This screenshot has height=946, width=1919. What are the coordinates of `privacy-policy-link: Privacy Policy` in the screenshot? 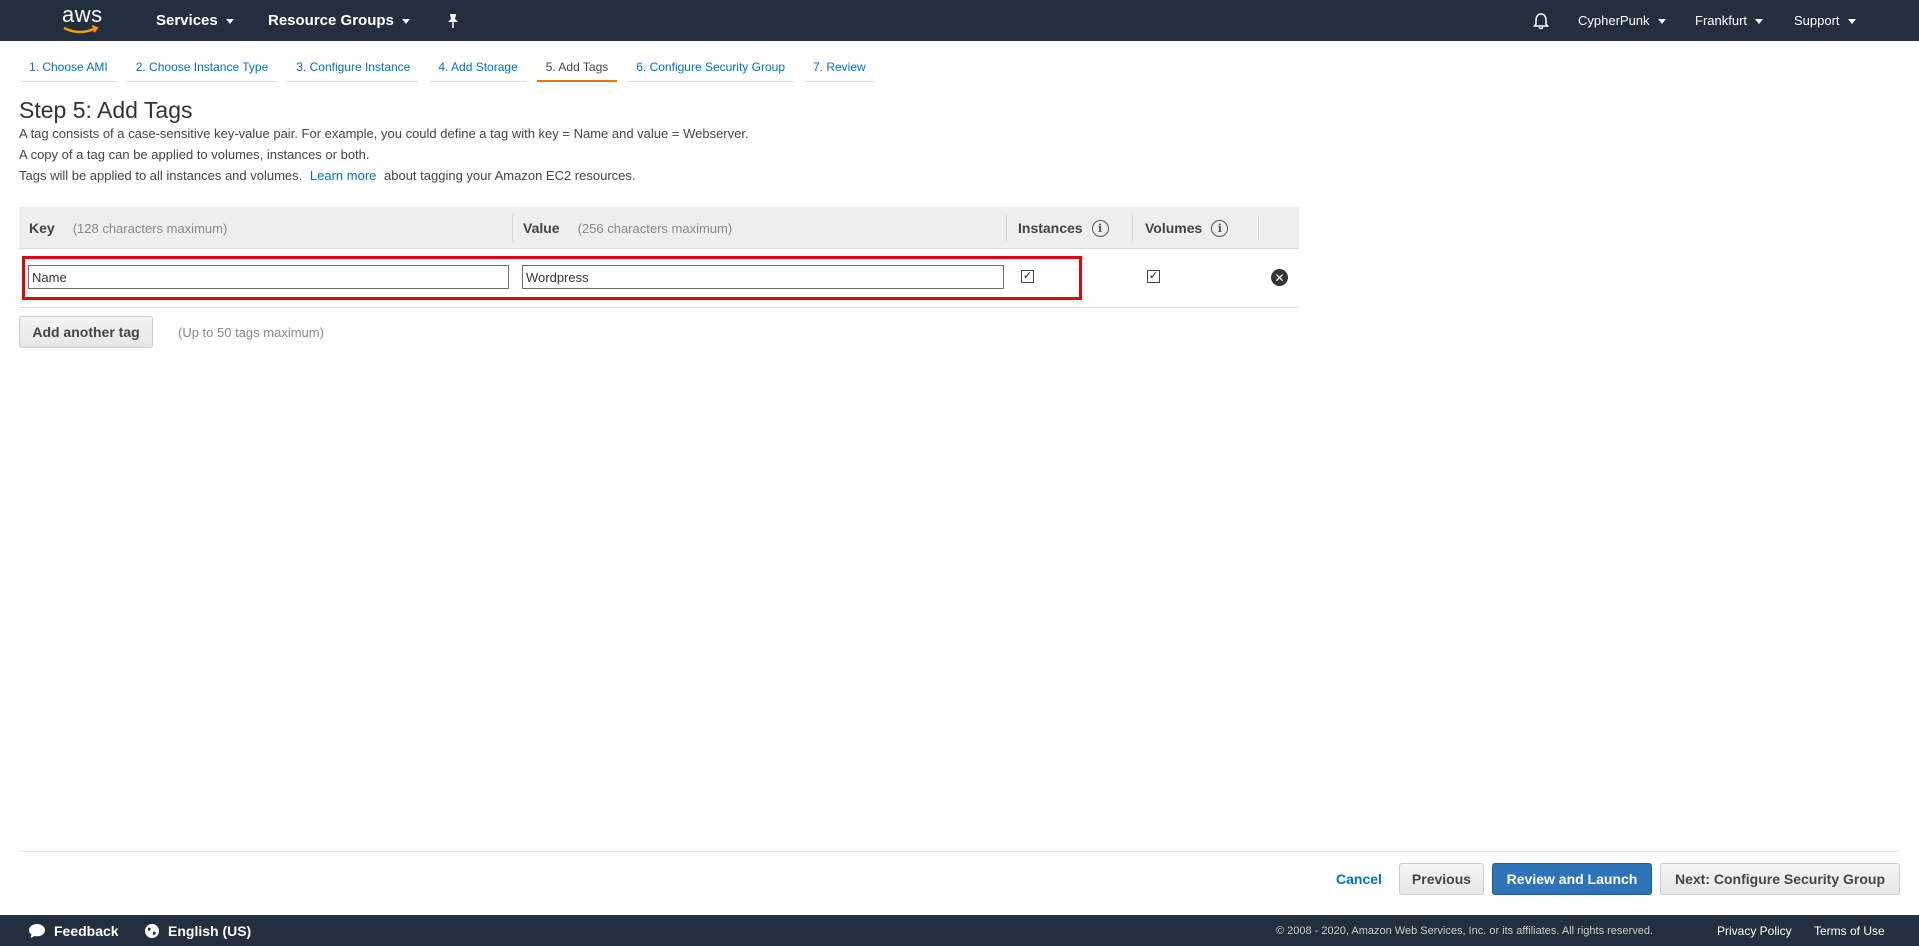 It's located at (1754, 930).